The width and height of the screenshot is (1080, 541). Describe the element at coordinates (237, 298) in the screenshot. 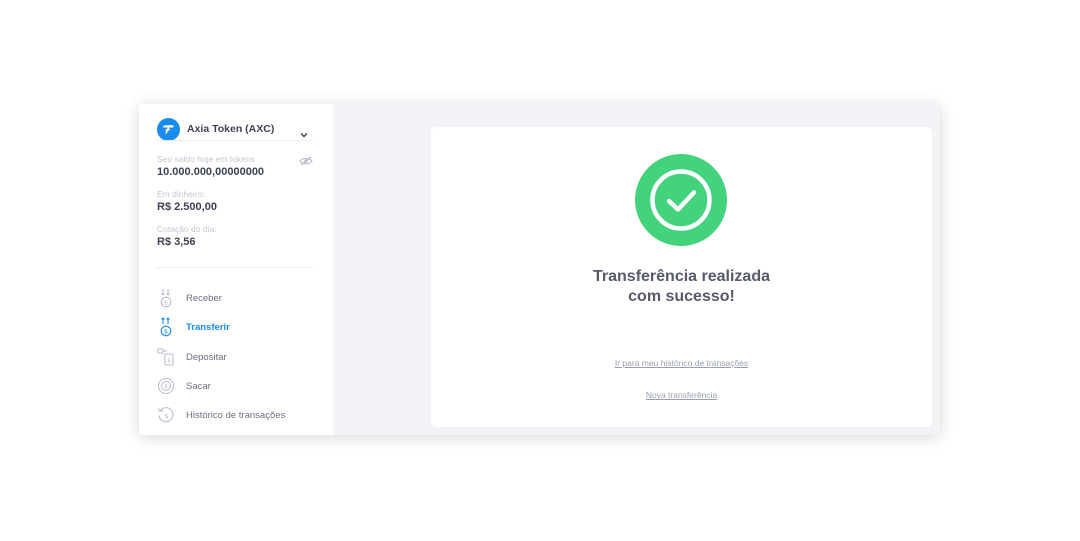

I see `nav-item-receive: $ Receber` at that location.